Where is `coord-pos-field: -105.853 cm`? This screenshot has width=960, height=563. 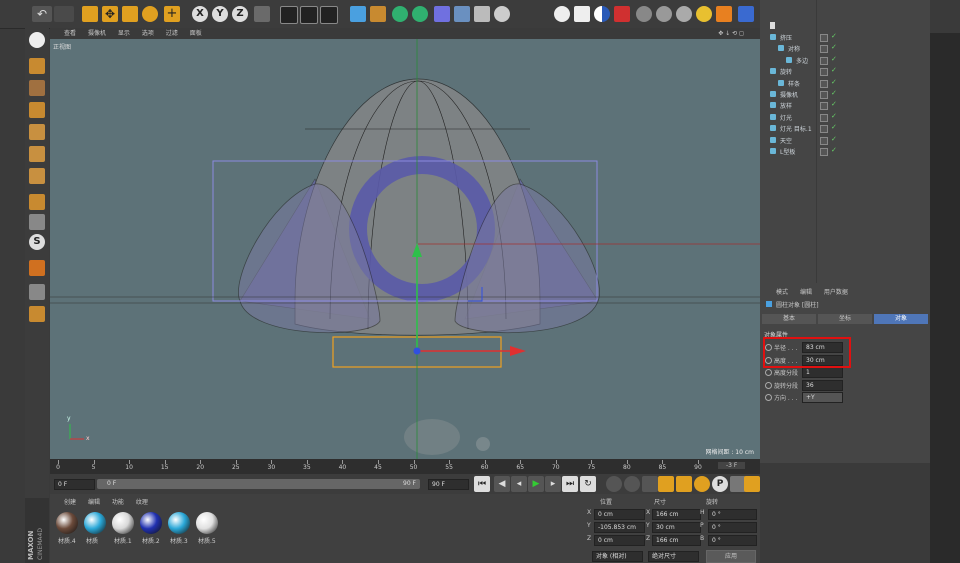
coord-pos-field: -105.853 cm is located at coordinates (619, 527).